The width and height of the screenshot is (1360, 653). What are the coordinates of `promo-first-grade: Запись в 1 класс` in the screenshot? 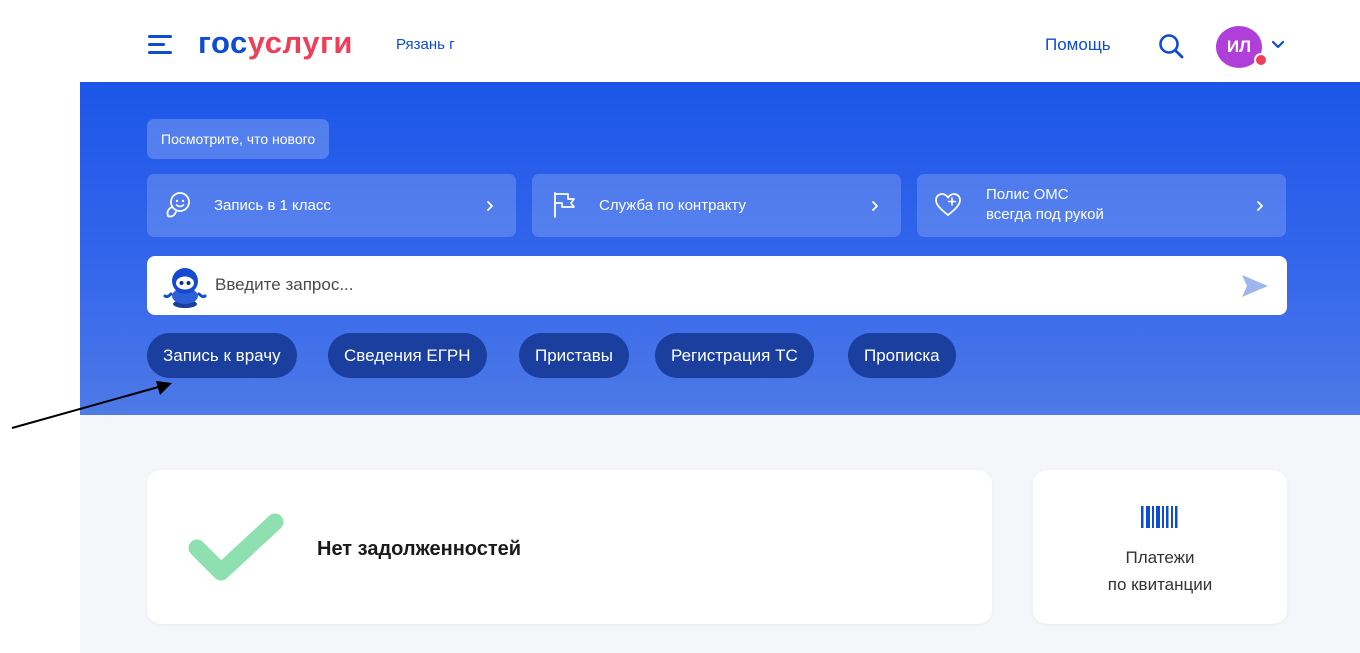 It's located at (331, 205).